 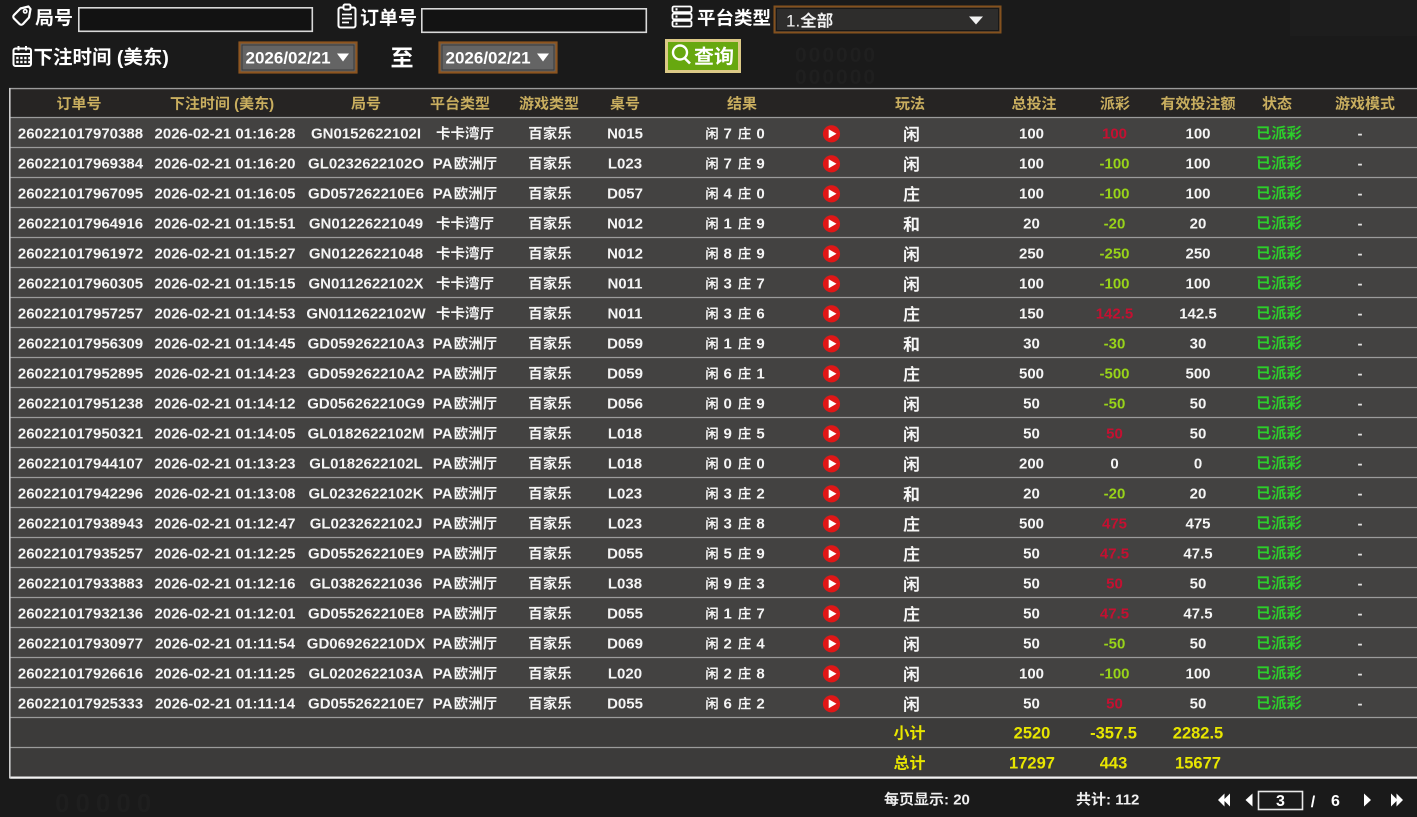 What do you see at coordinates (225, 524) in the screenshot?
I see `svg-text: 2026-02-21 01:12:47` at bounding box center [225, 524].